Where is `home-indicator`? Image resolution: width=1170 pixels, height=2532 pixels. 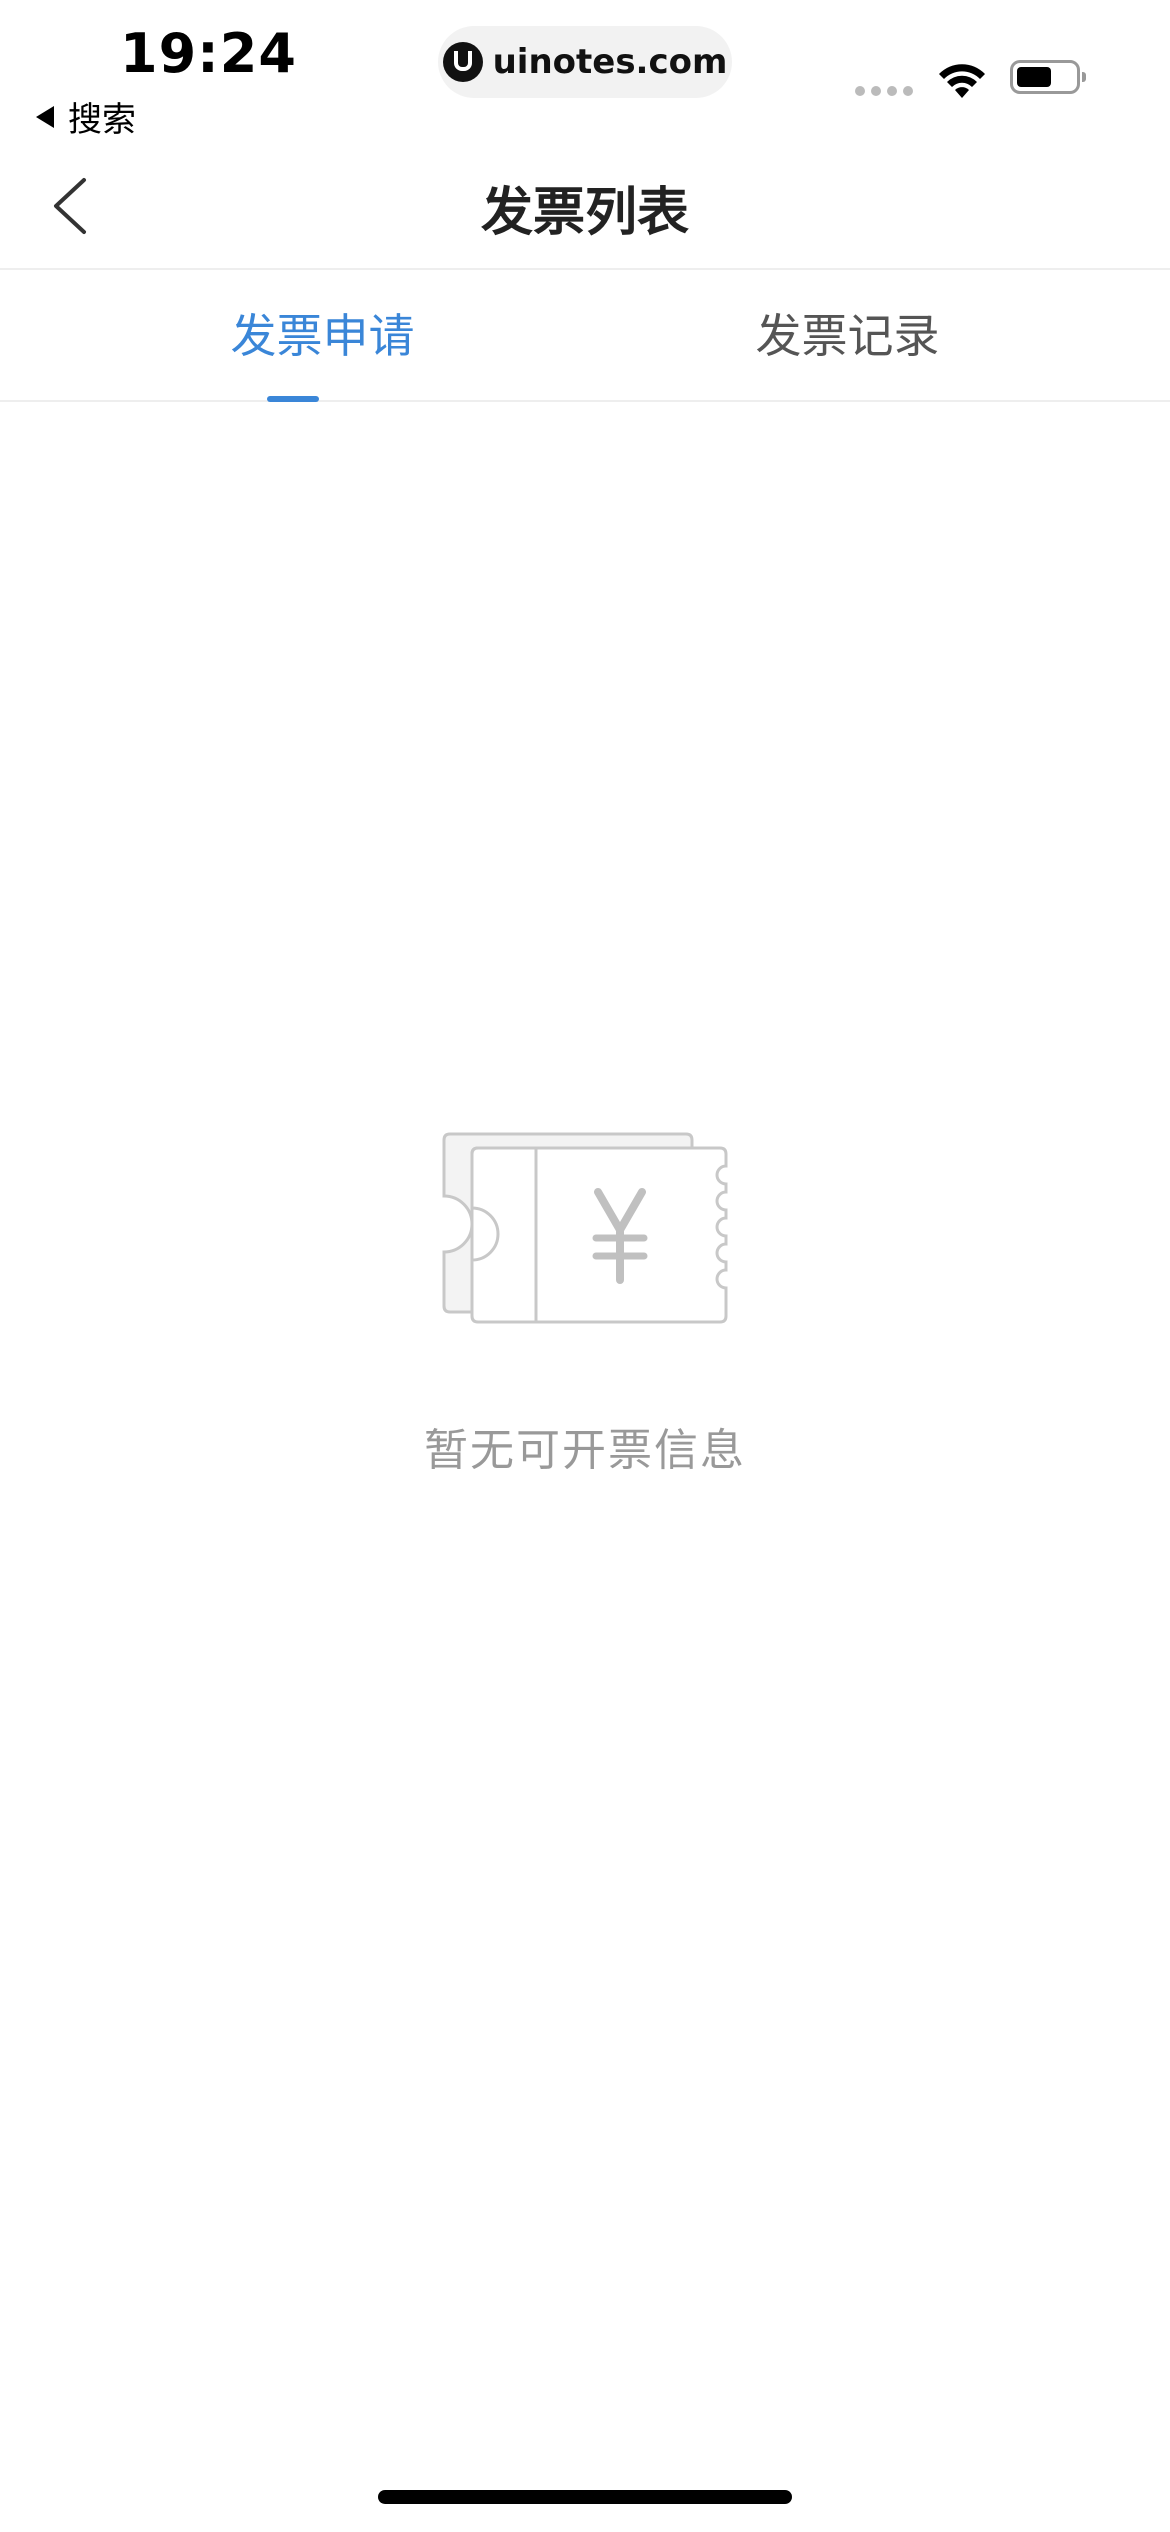 home-indicator is located at coordinates (585, 2497).